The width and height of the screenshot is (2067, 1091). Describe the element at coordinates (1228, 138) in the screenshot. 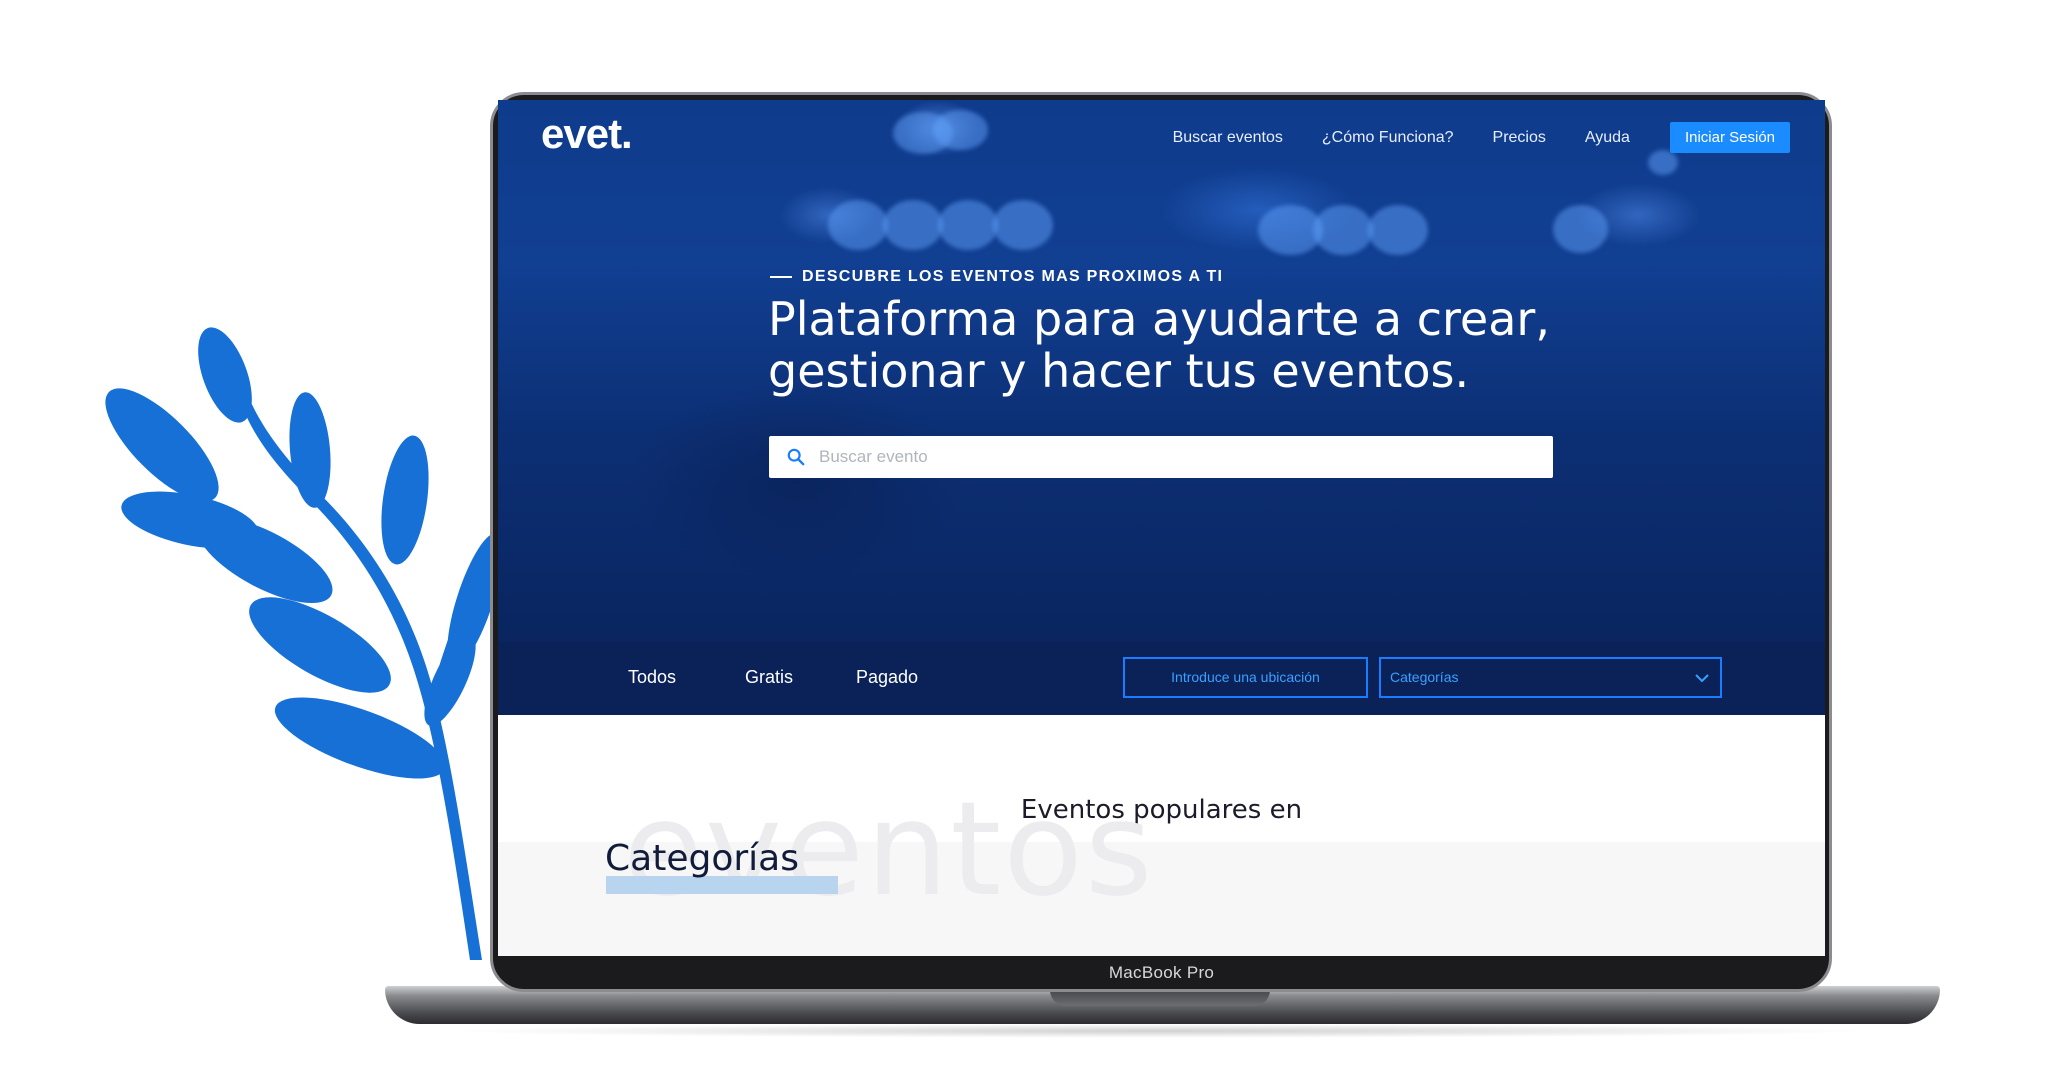

I see `nav-buscar-eventos: Buscar eventos` at that location.